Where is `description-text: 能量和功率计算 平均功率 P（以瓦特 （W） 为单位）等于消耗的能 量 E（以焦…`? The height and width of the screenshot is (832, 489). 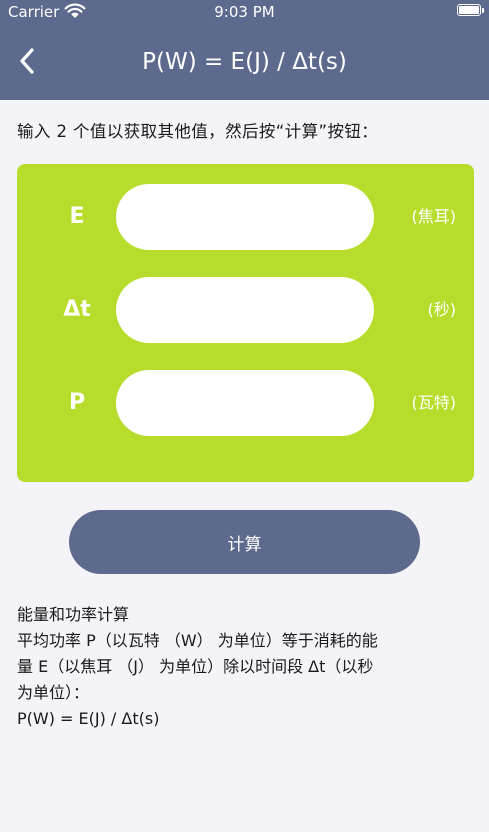 description-text: 能量和功率计算 平均功率 P（以瓦特 （W） 为单位）等于消耗的能 量 E（以焦… is located at coordinates (245, 667).